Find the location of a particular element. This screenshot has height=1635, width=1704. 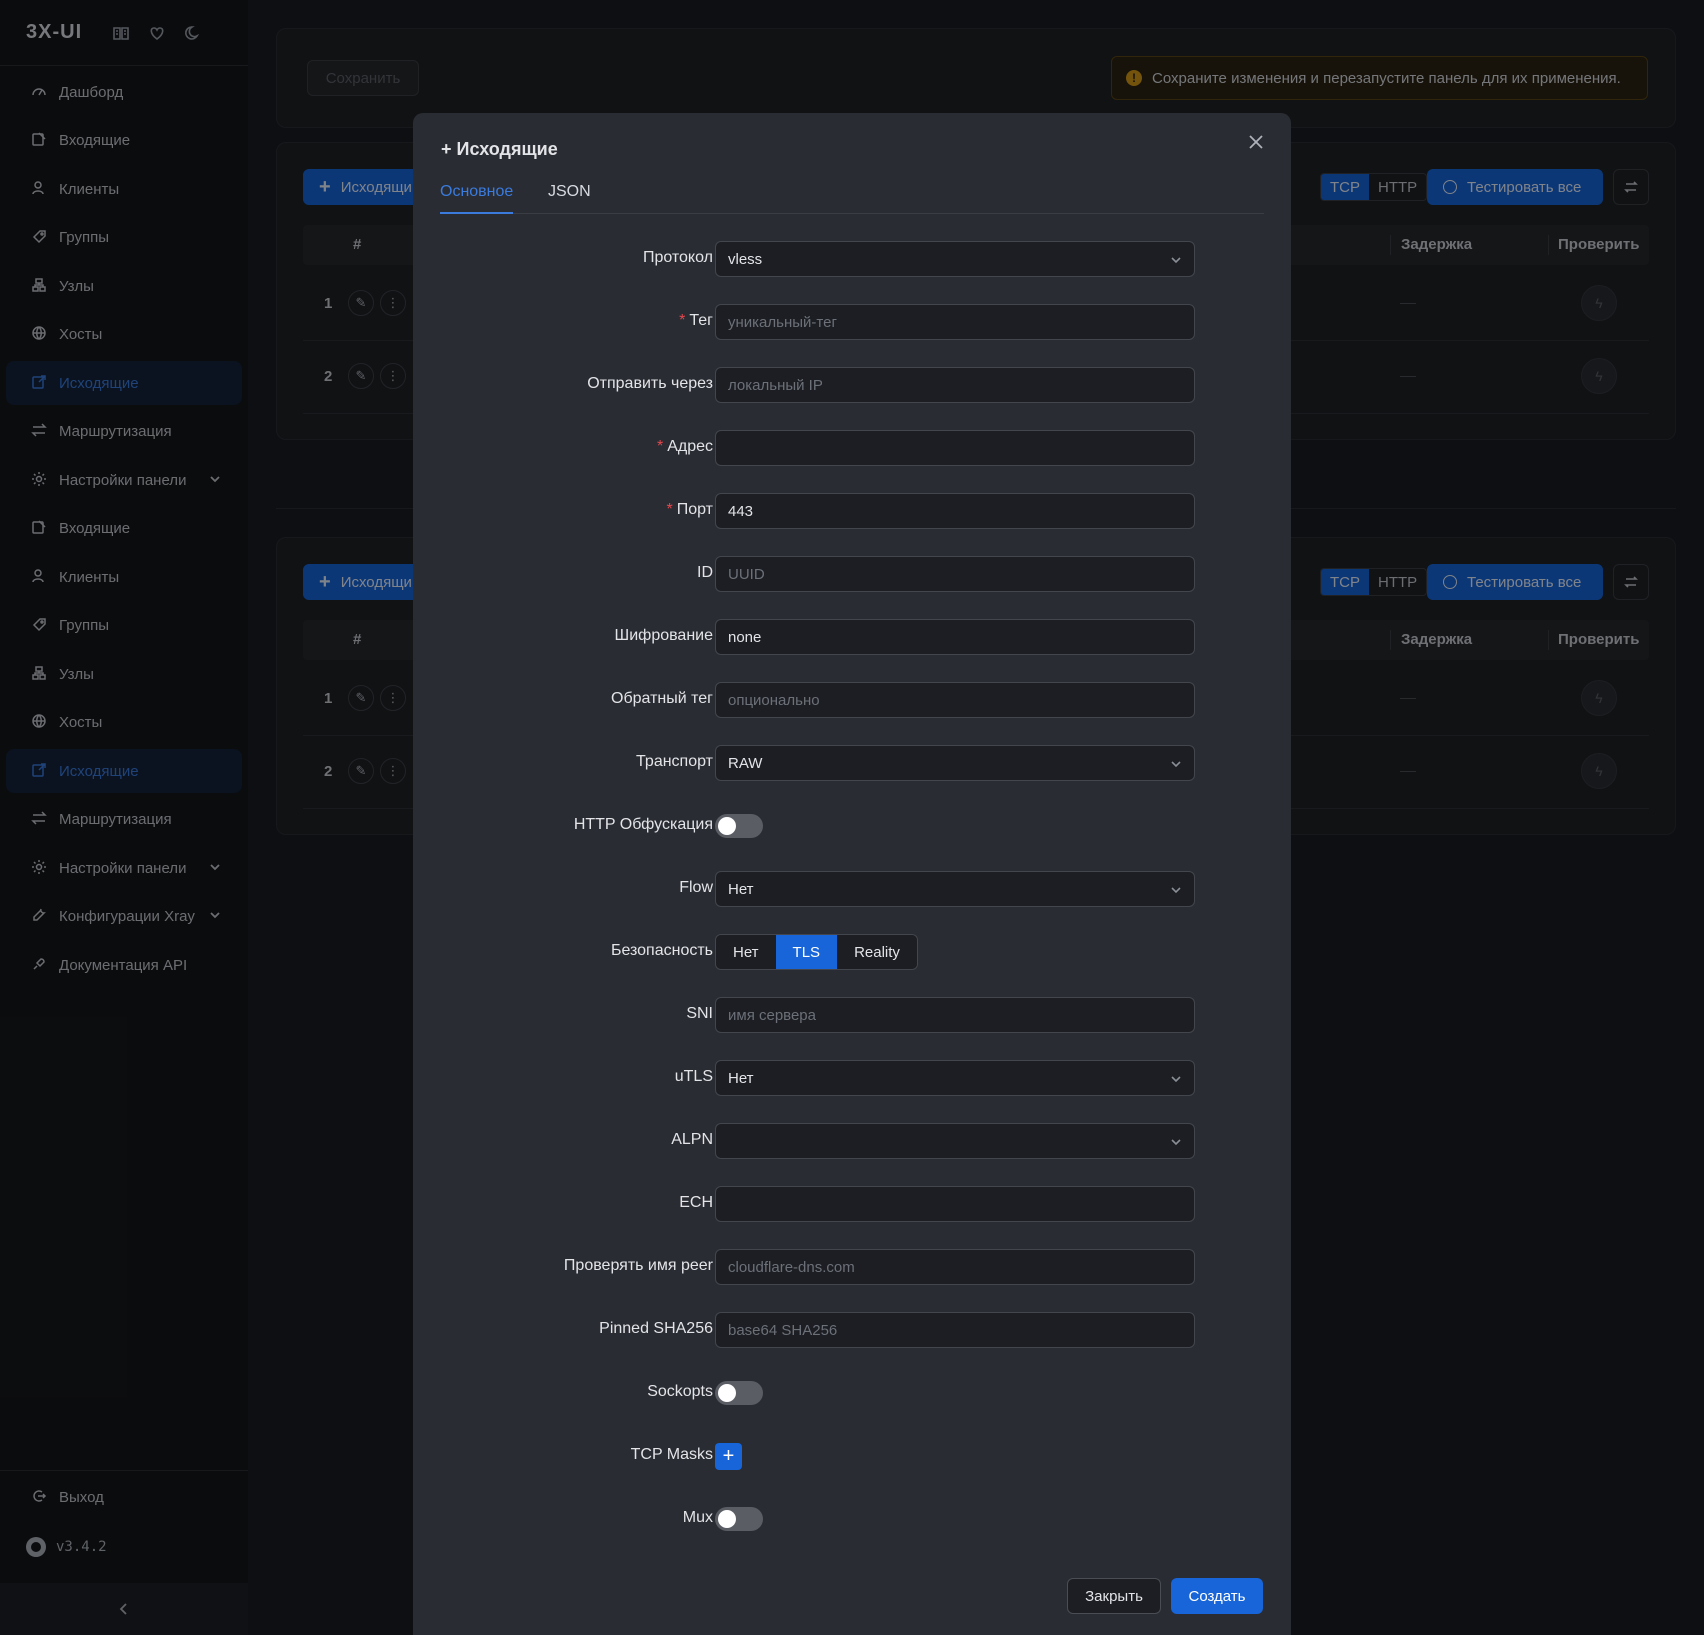

sni-input: имя сервера is located at coordinates (955, 1015).